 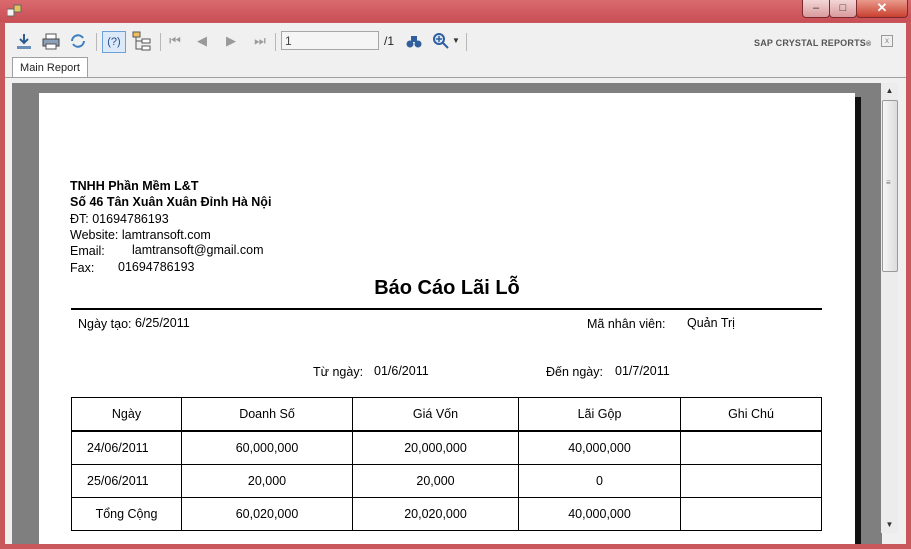 I want to click on table-header-row: Ngày Doanh Số Giá Vốn Lãi Gộp Ghi Chú, so click(x=446, y=414).